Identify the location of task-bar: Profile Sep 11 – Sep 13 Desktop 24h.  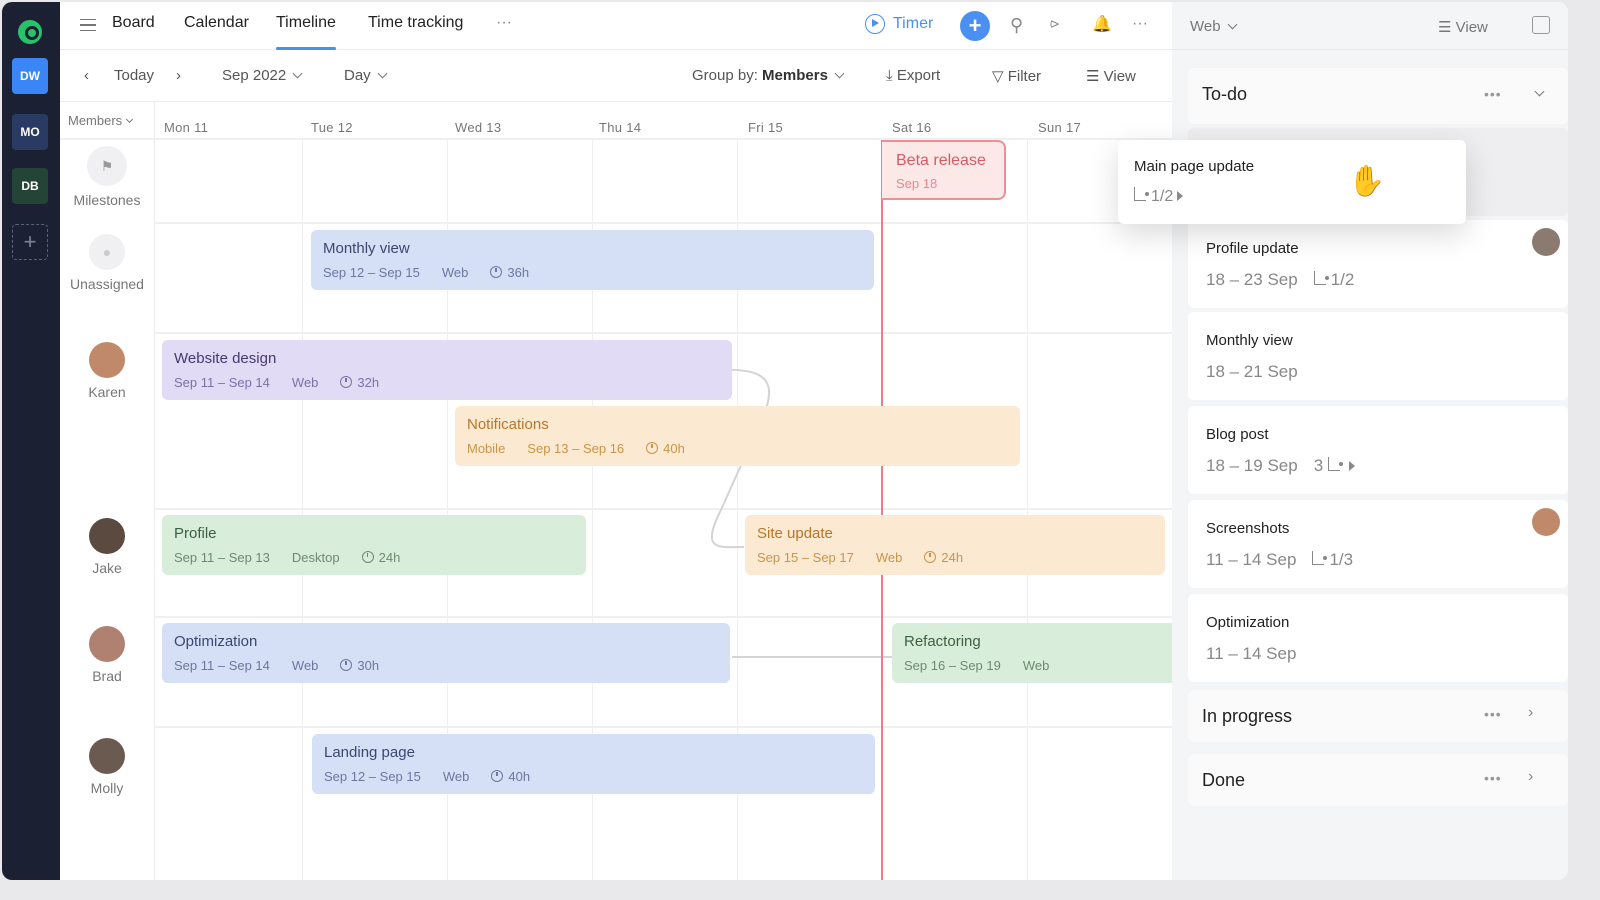
(374, 545).